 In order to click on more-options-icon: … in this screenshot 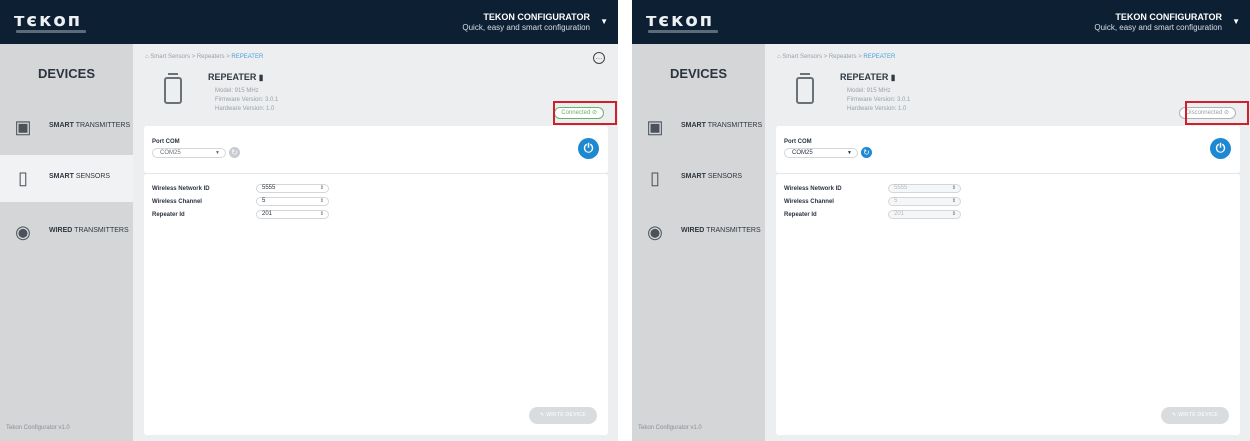, I will do `click(599, 58)`.